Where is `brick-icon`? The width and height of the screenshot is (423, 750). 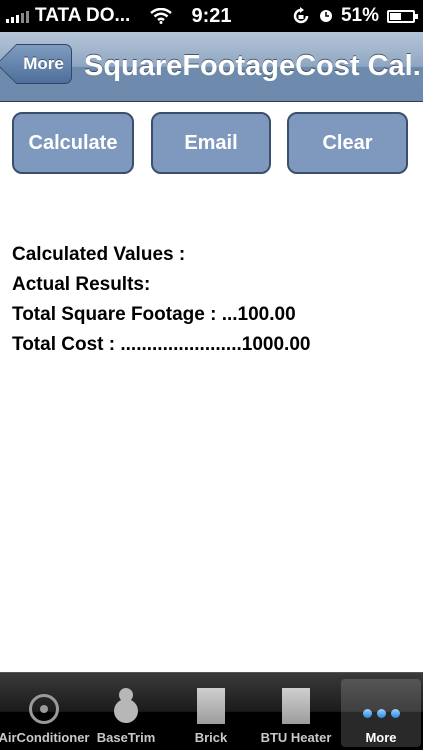
brick-icon is located at coordinates (211, 706).